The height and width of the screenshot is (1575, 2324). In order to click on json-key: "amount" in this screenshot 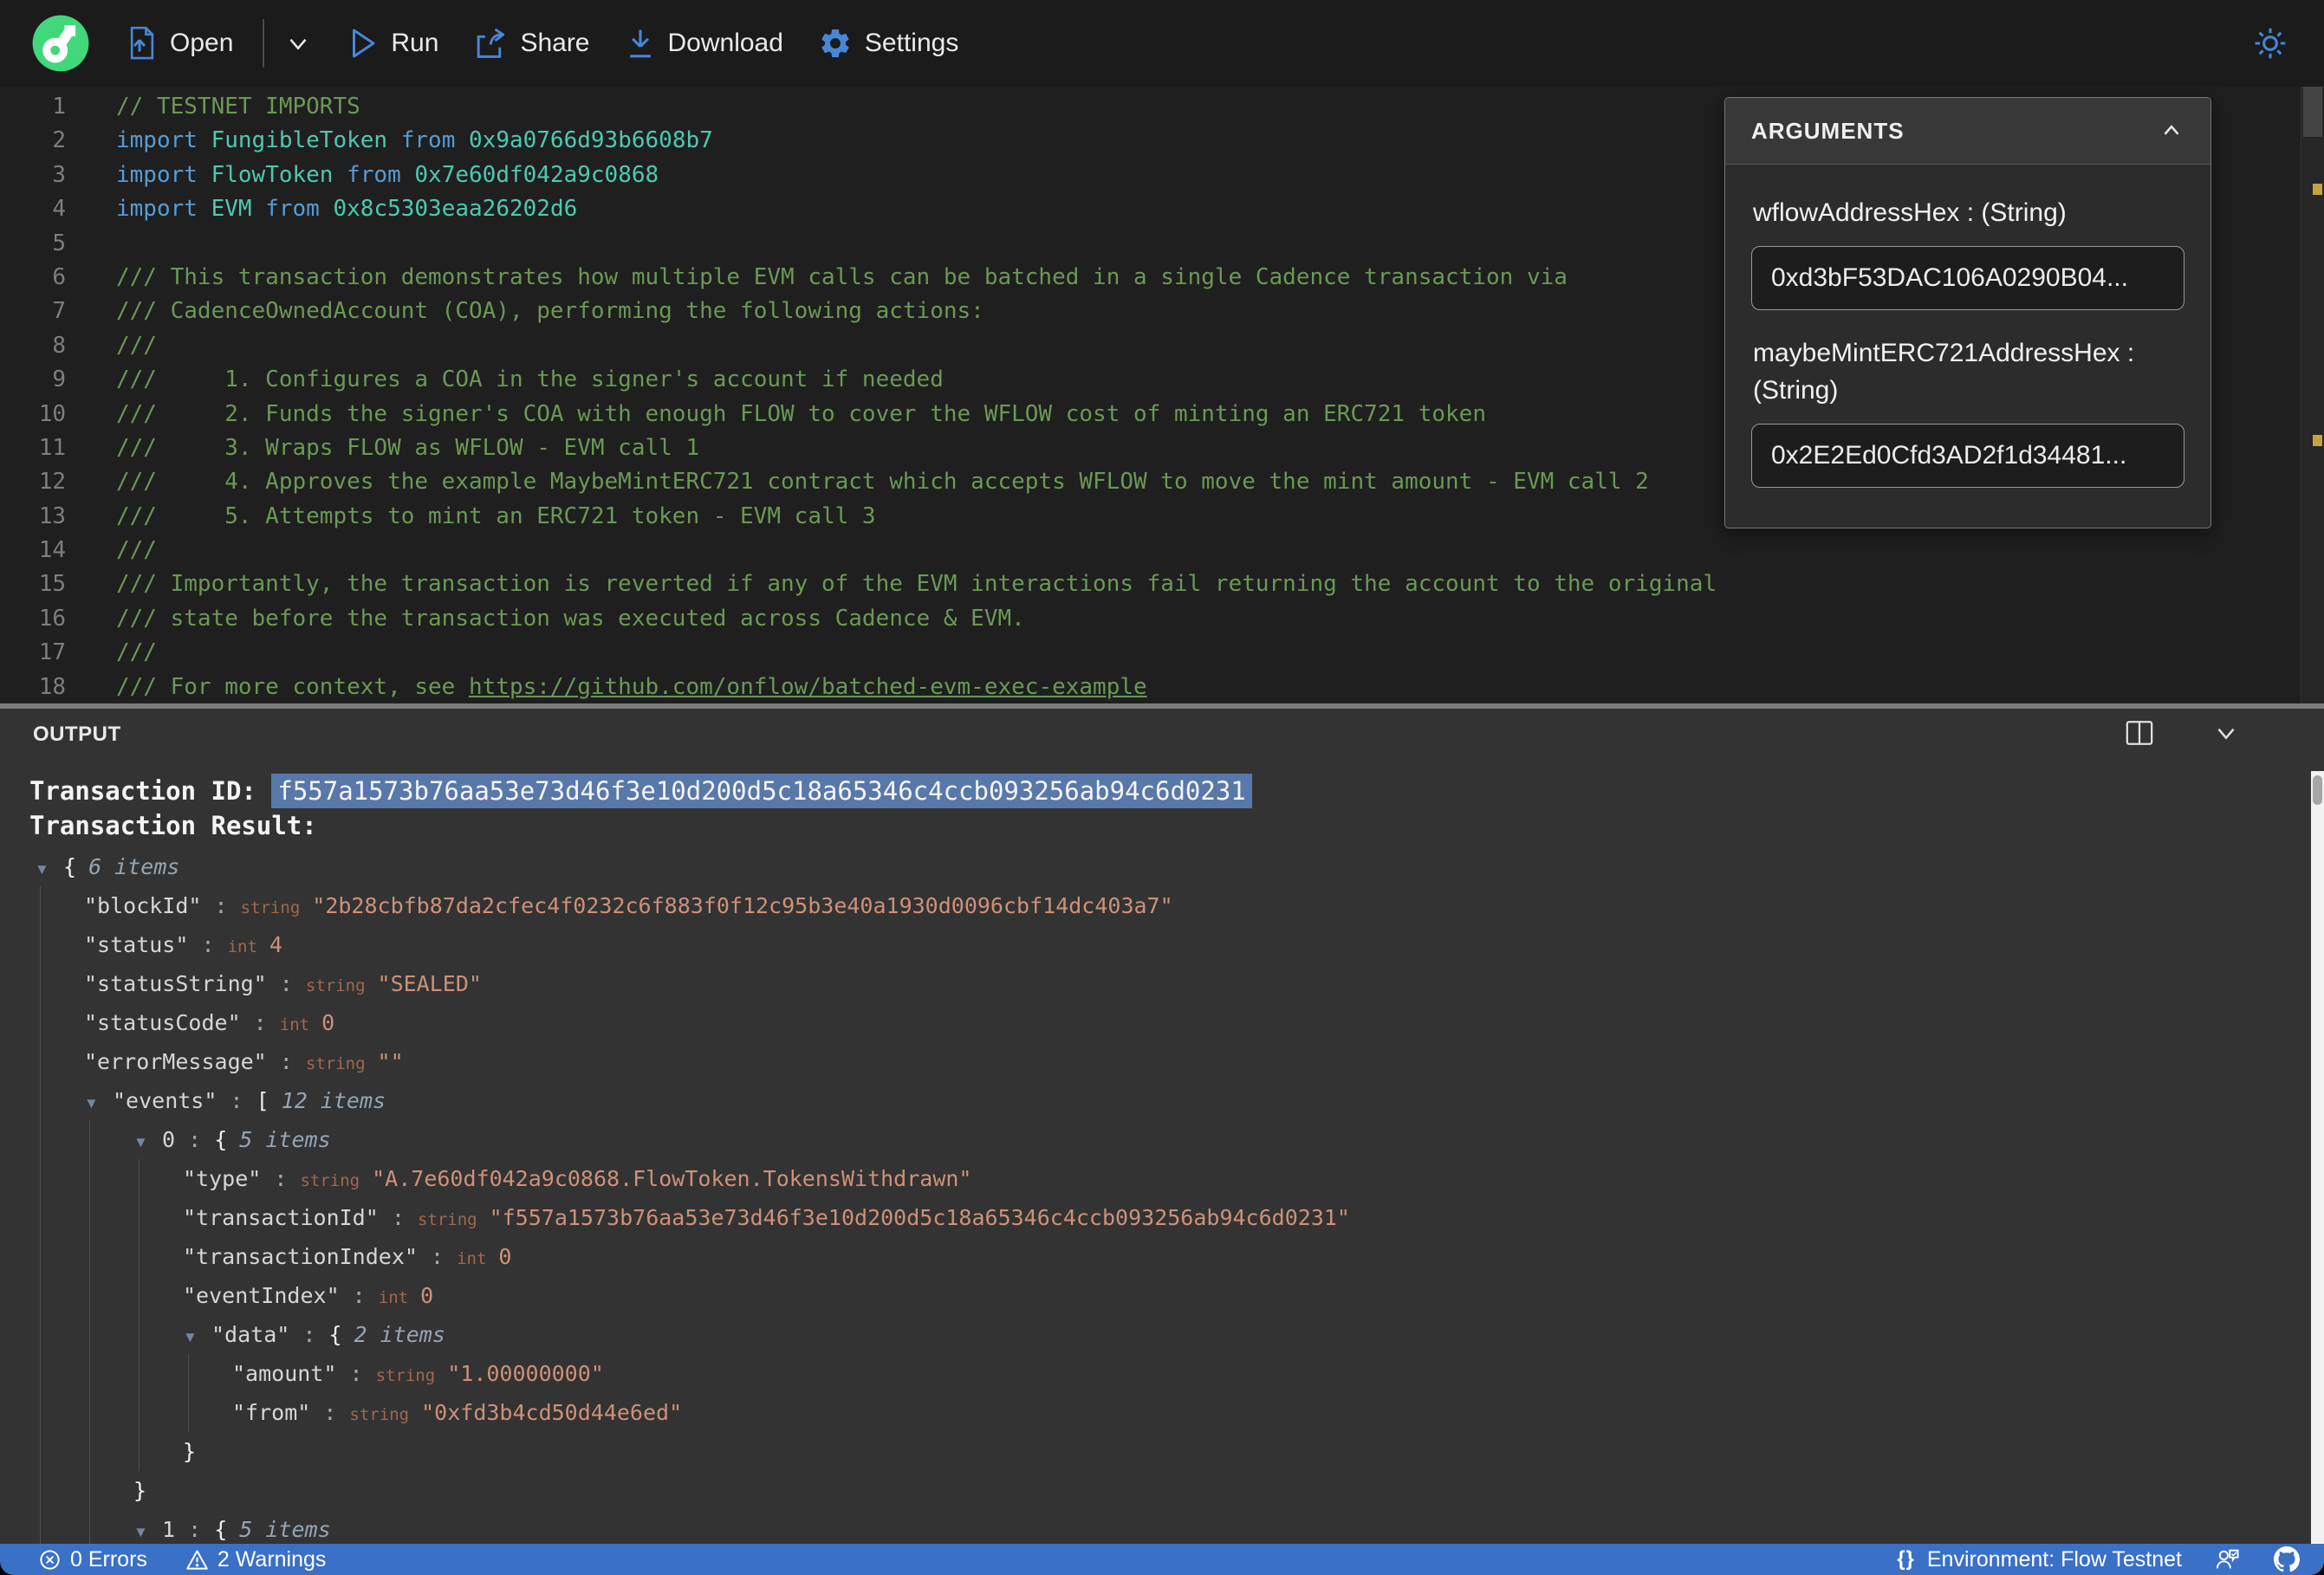, I will do `click(284, 1373)`.